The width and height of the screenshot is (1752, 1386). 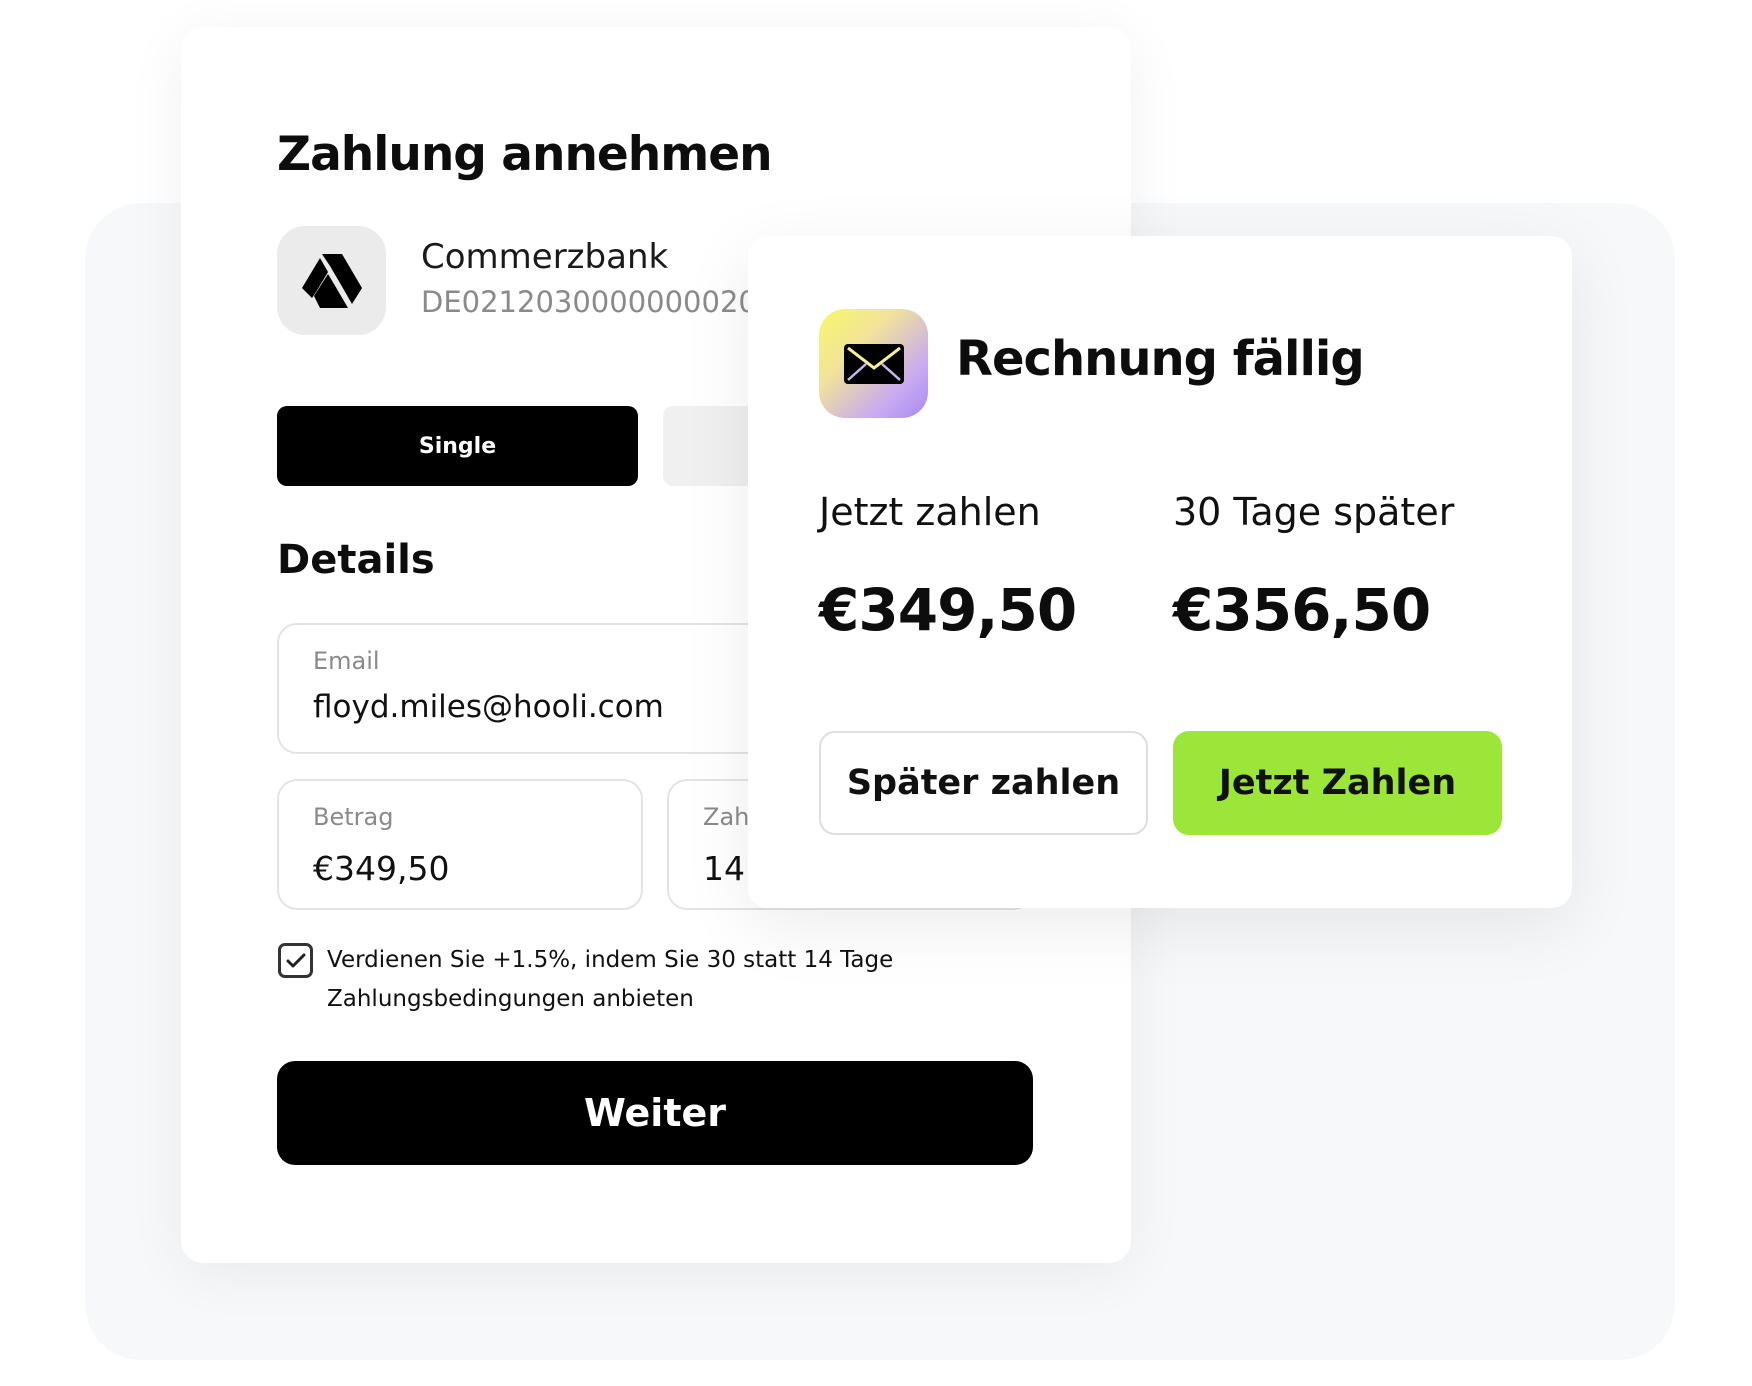 I want to click on bank-name: Commerzbank, so click(x=545, y=257).